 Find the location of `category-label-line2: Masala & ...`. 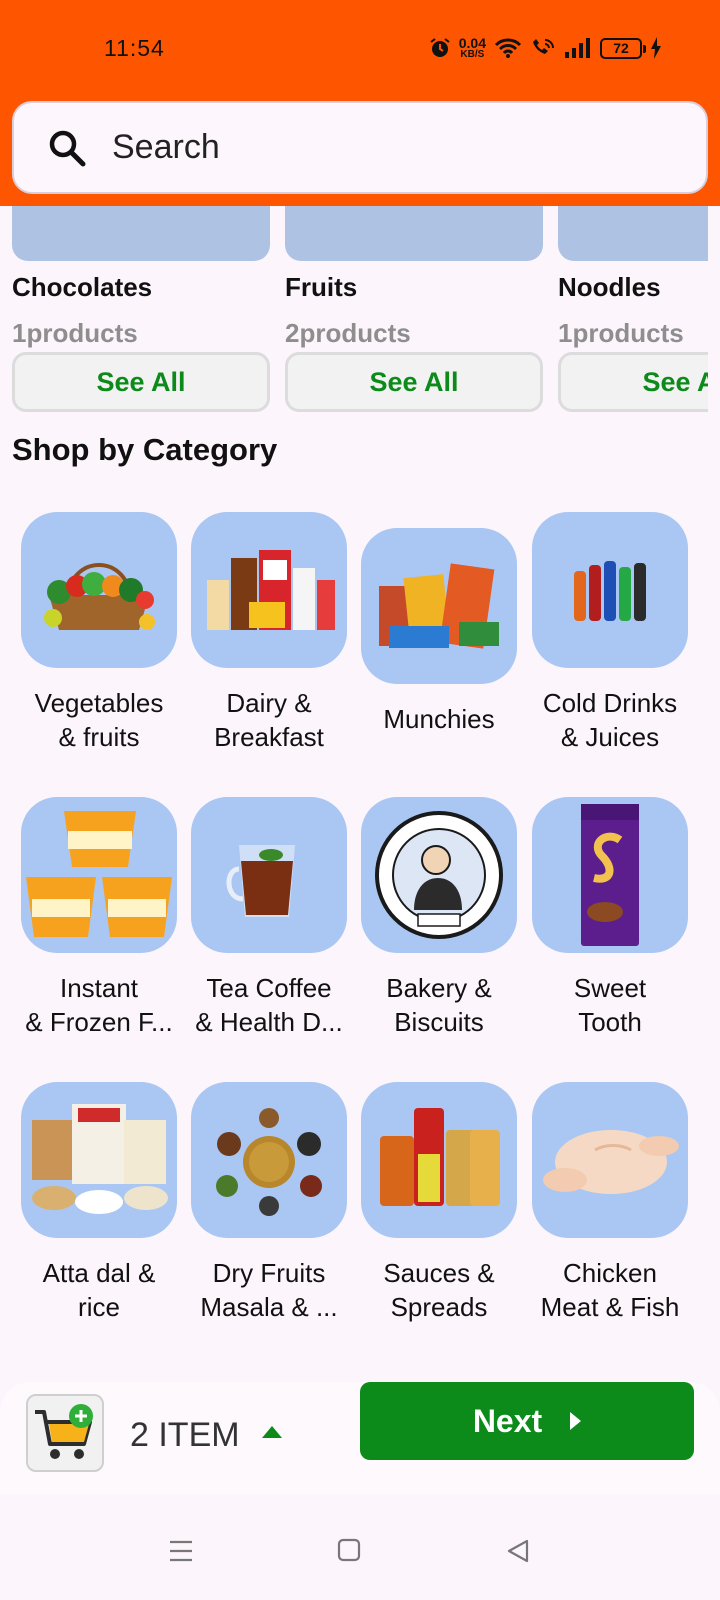

category-label-line2: Masala & ... is located at coordinates (269, 1307).